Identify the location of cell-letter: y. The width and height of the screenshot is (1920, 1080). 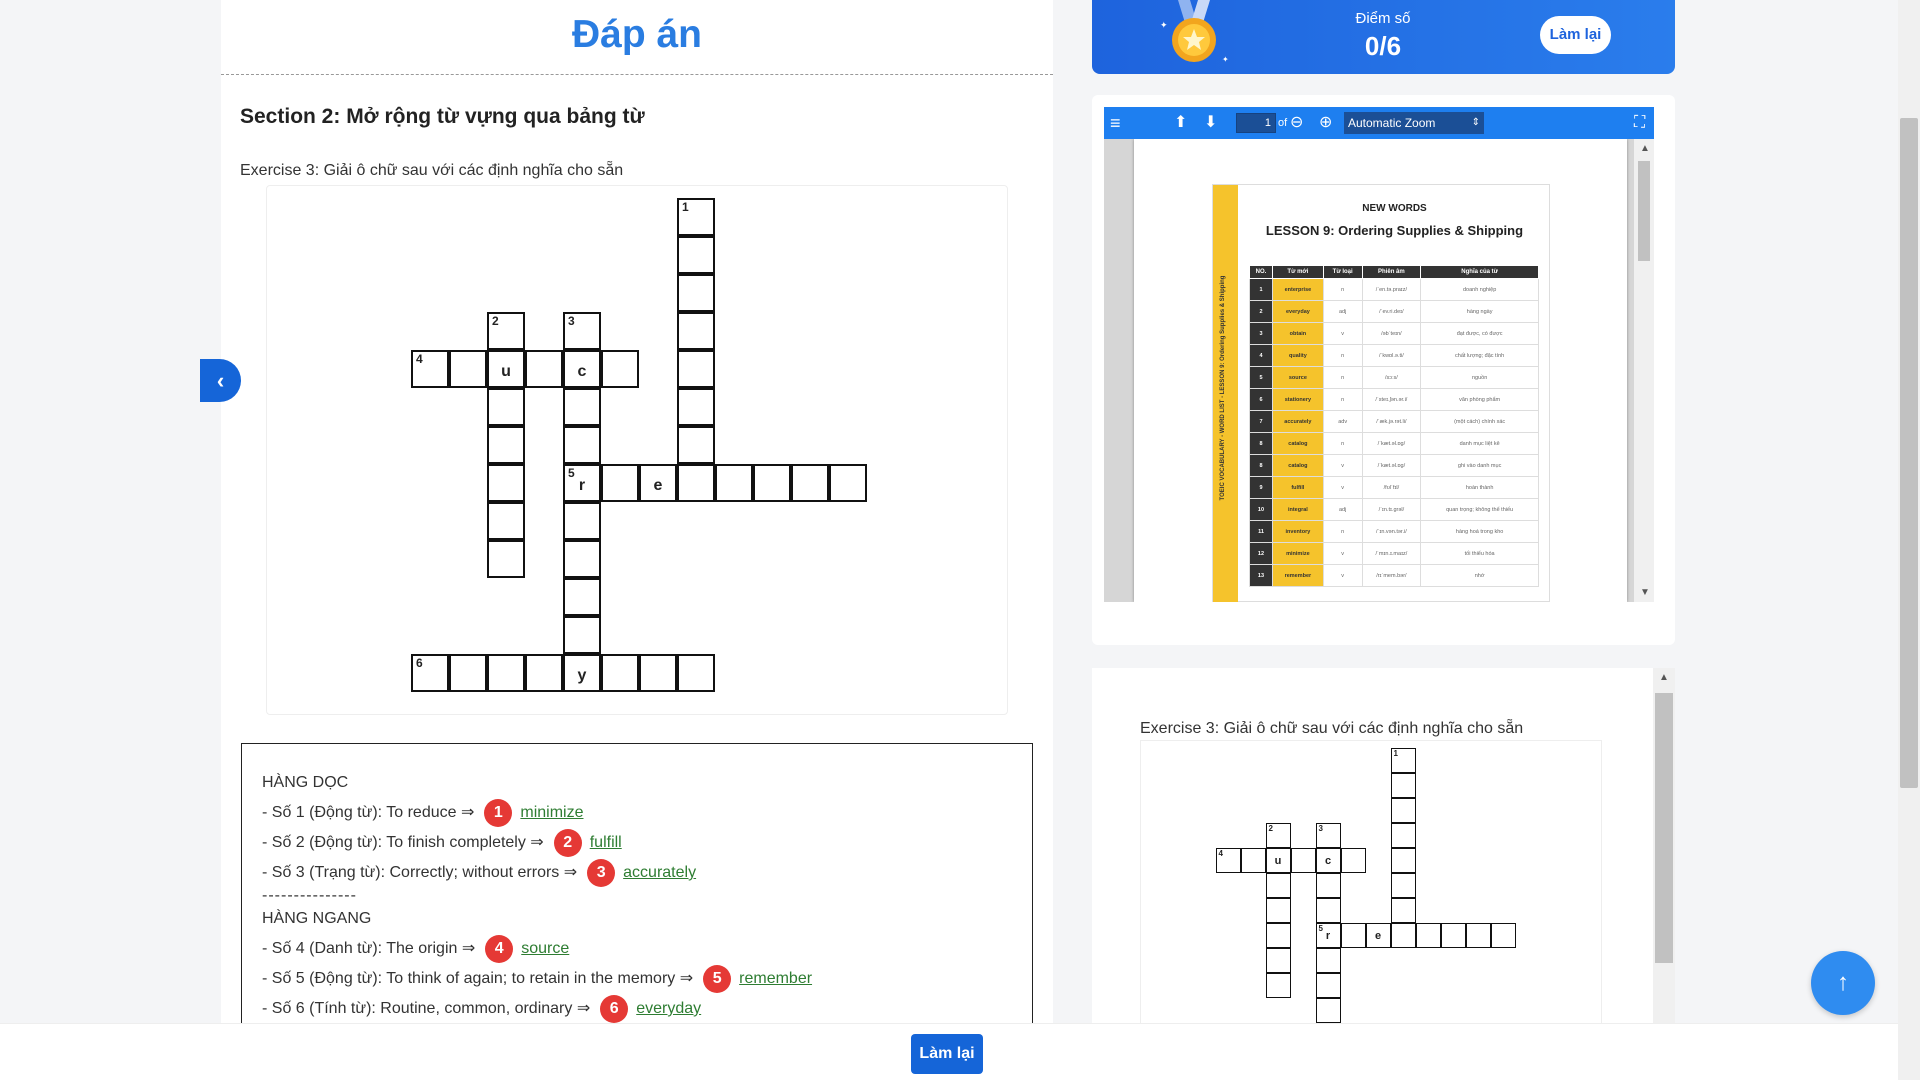
(582, 675).